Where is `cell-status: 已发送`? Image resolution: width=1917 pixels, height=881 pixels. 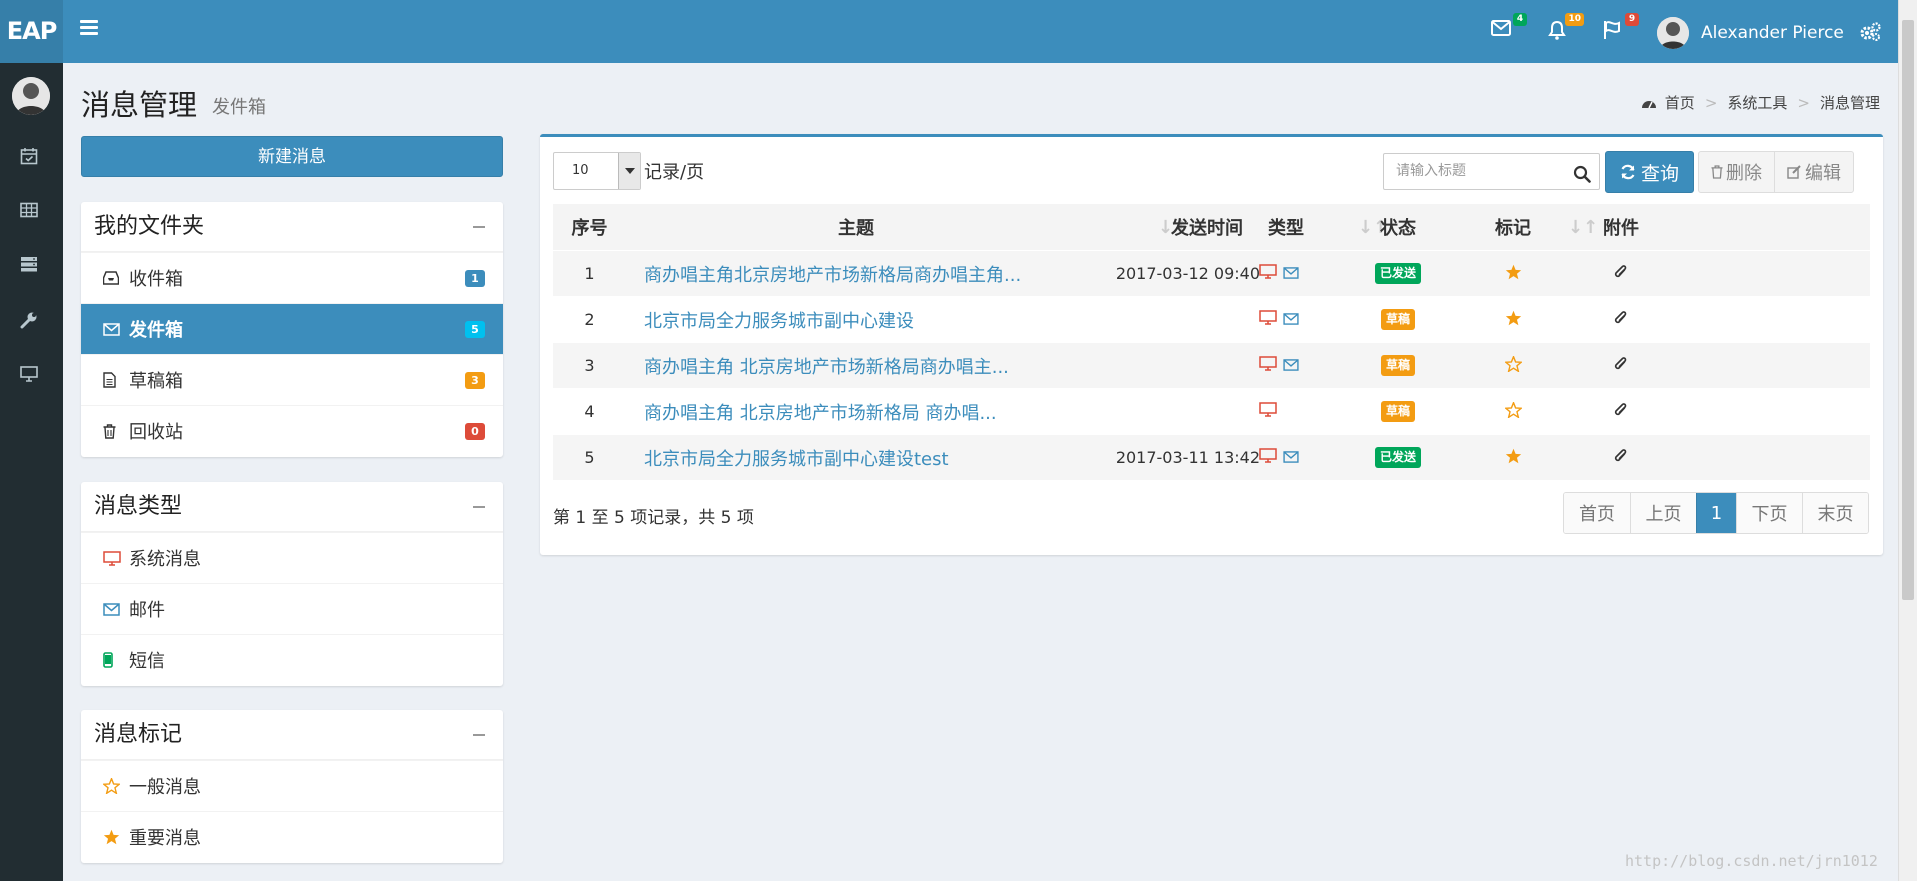
cell-status: 已发送 is located at coordinates (1398, 457).